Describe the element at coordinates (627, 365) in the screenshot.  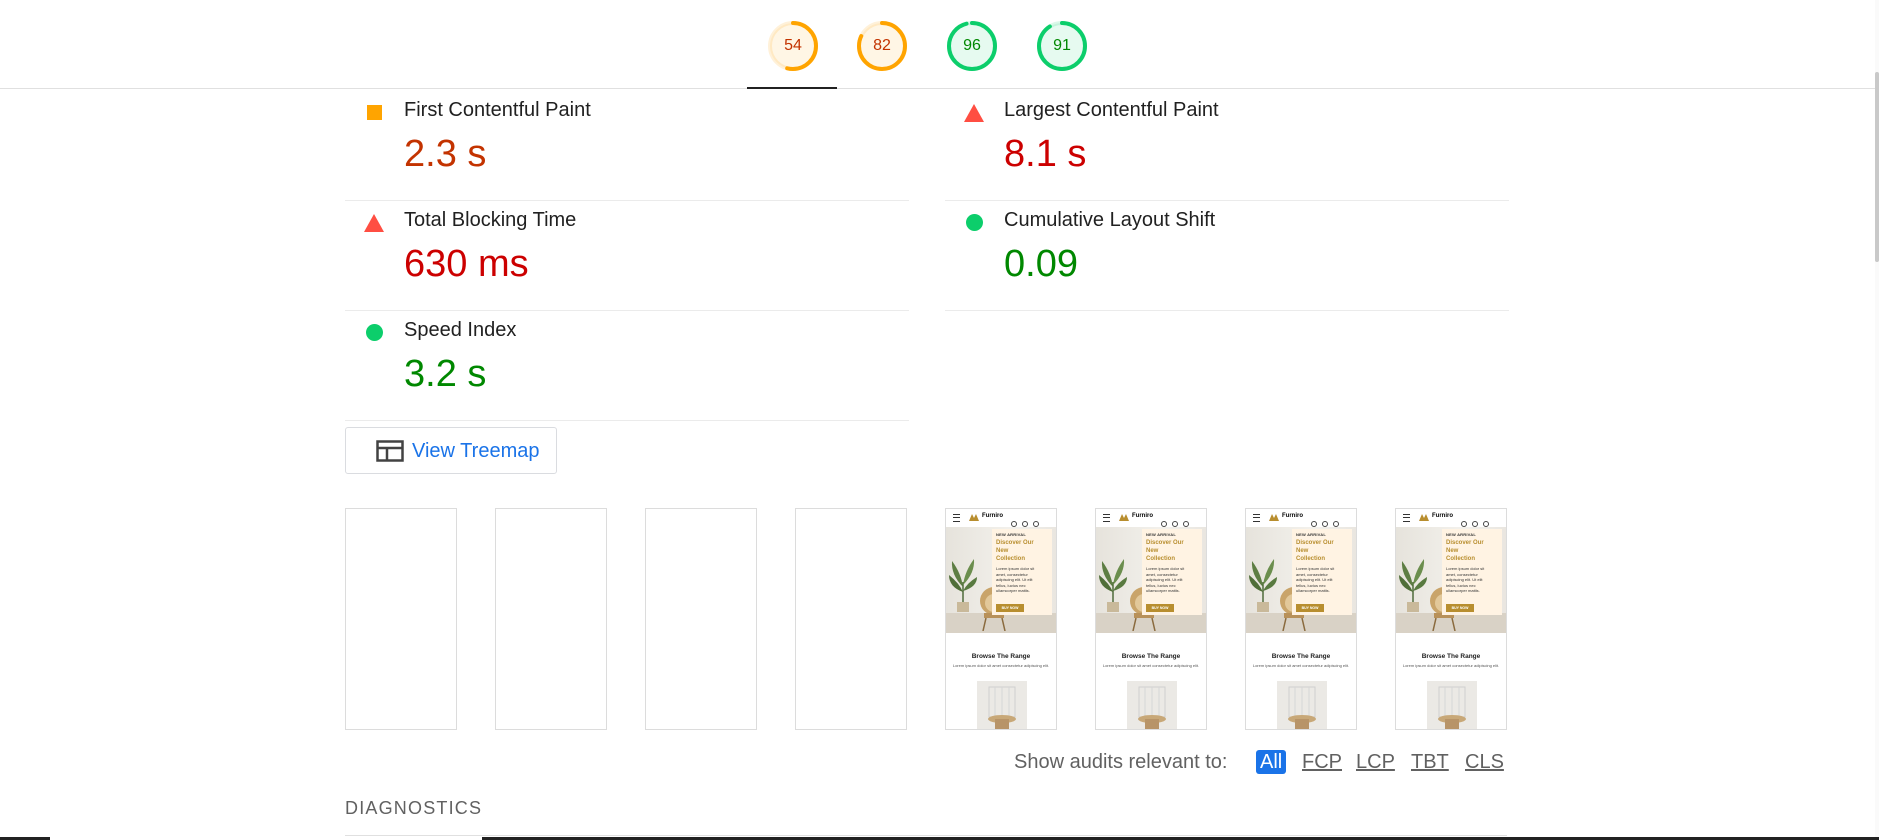
I see `metric-speed-index: Speed Index 3.2 s` at that location.